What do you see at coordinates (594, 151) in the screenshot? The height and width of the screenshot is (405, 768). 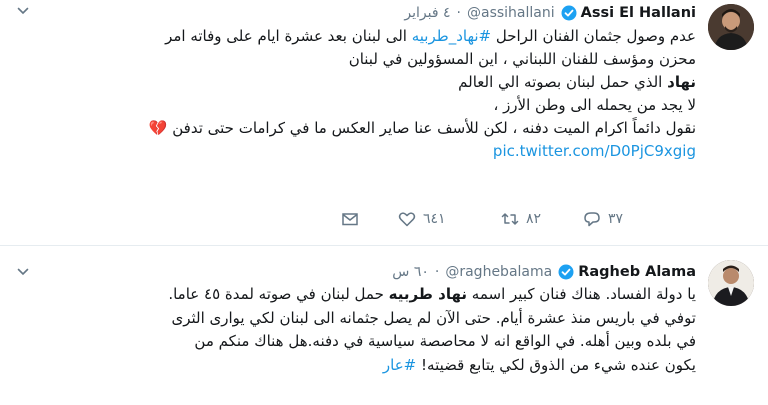 I see `media-link: pic.twitter.com/D0PjC9xgig` at bounding box center [594, 151].